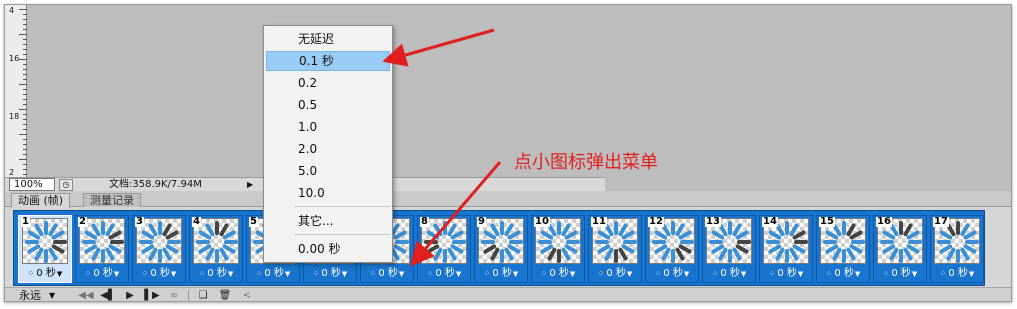  I want to click on status-info-icon: ◷, so click(66, 184).